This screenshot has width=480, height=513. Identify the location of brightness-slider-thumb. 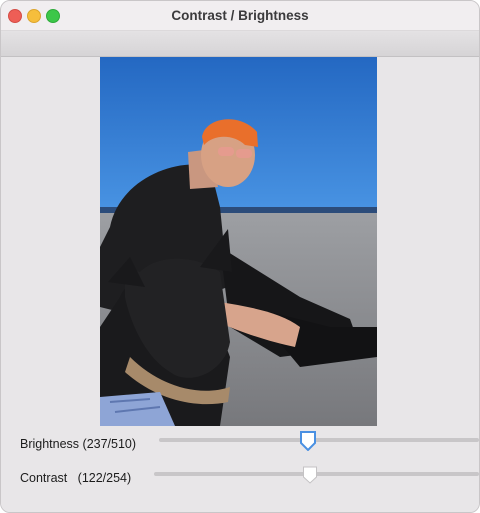
(308, 441).